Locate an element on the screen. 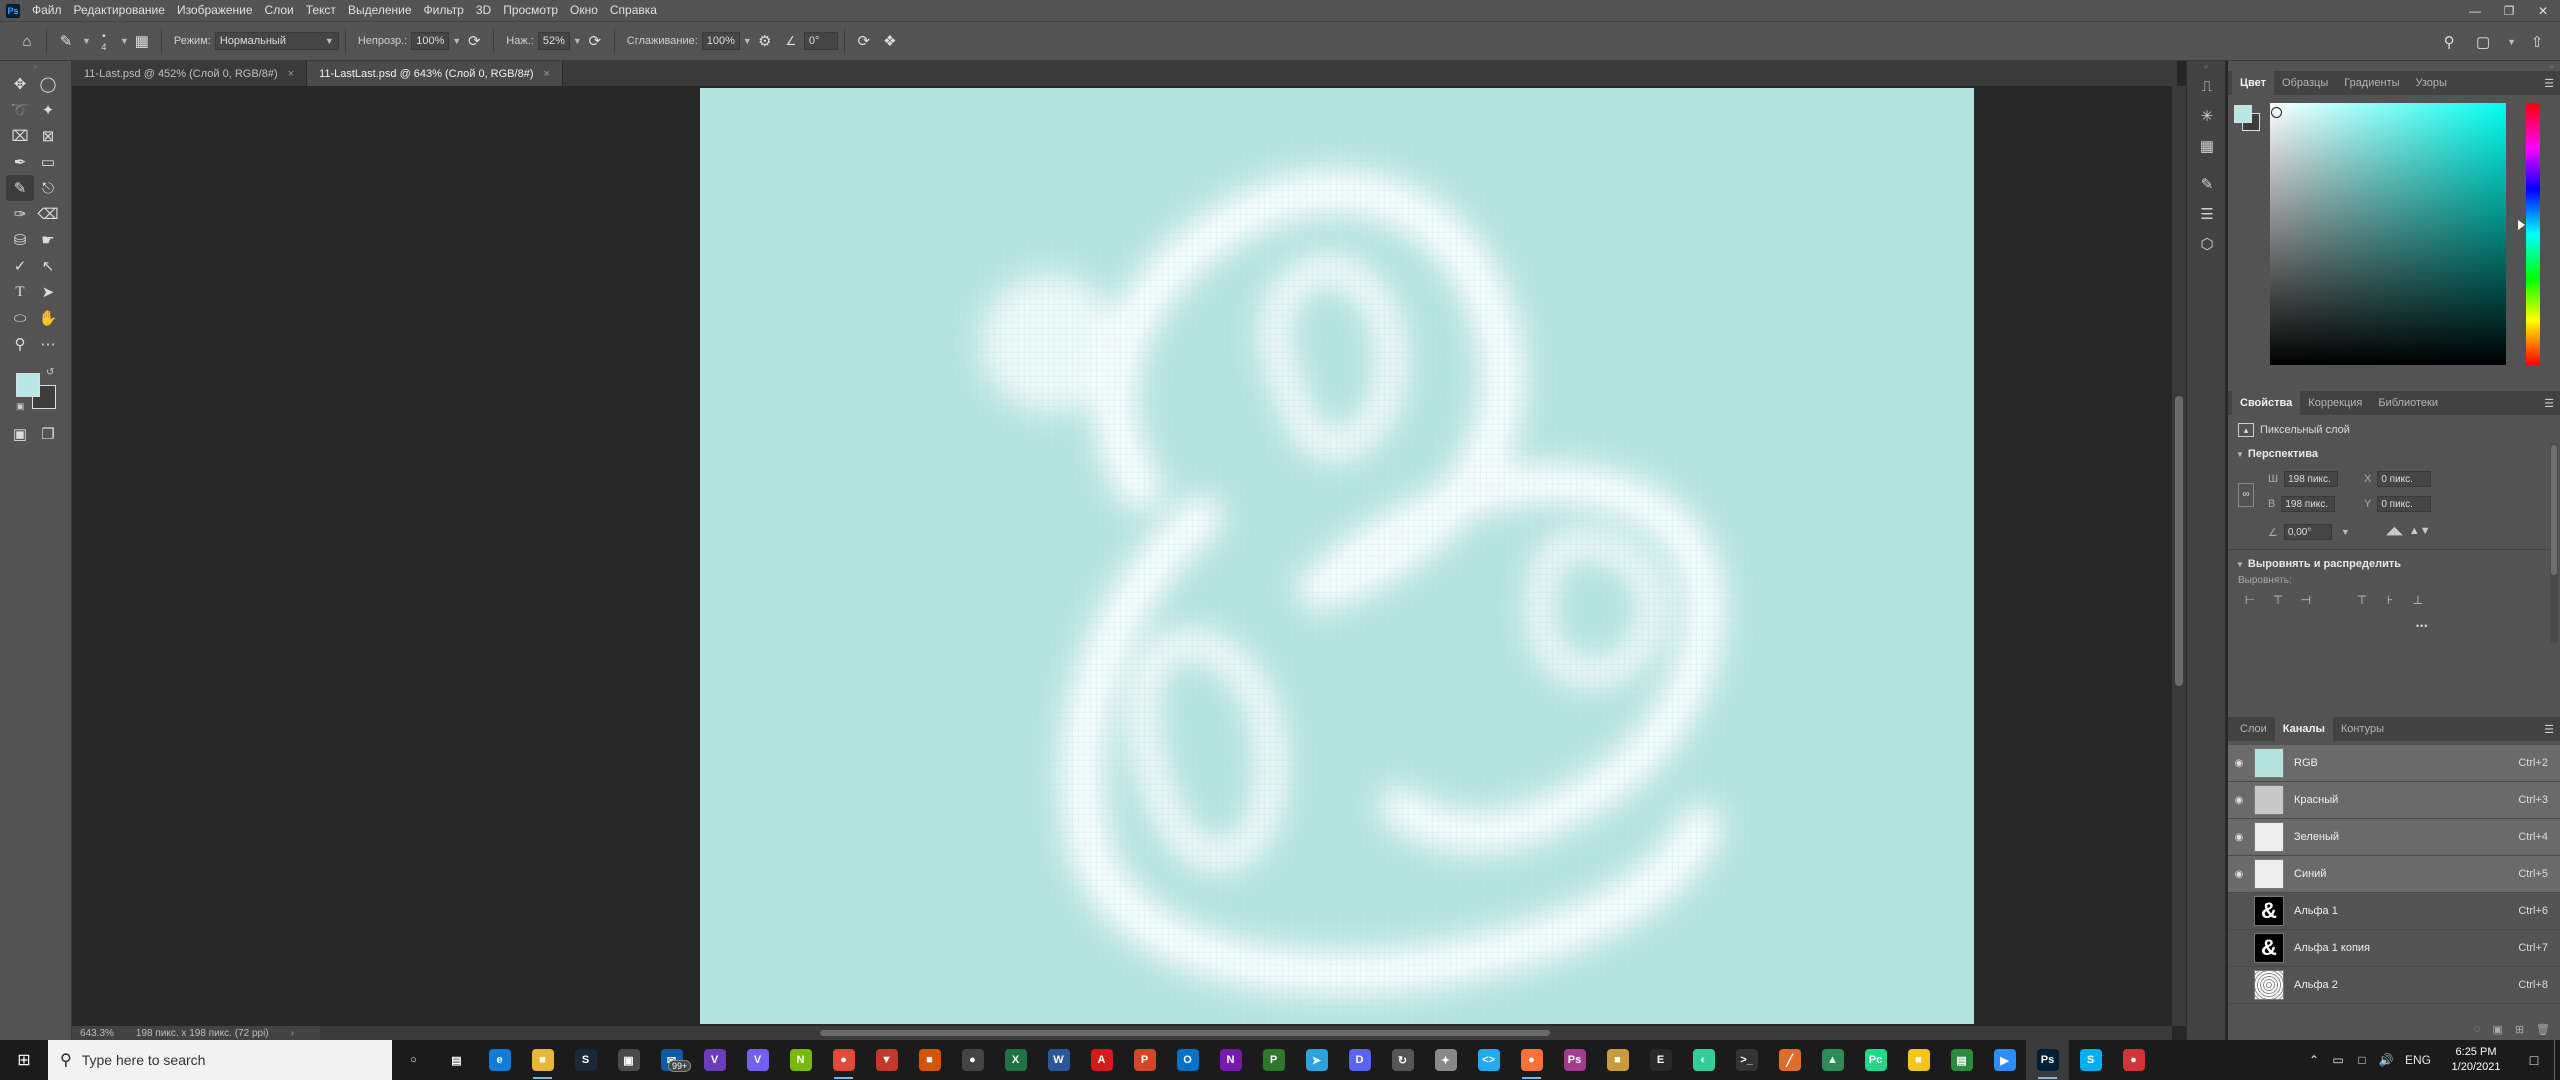  show-desktop-button is located at coordinates (2557, 1060).